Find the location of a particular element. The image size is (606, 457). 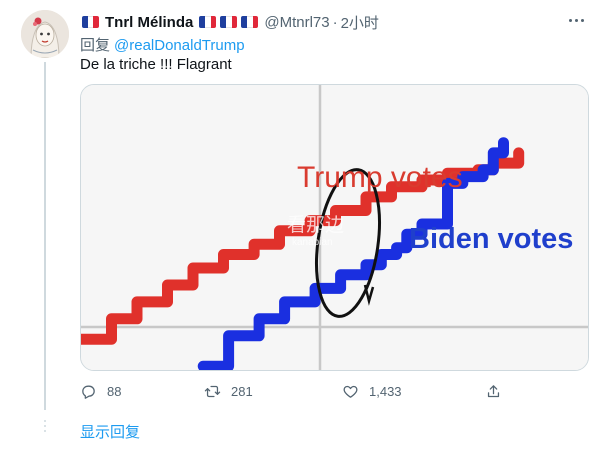

share-icon is located at coordinates (493, 390).